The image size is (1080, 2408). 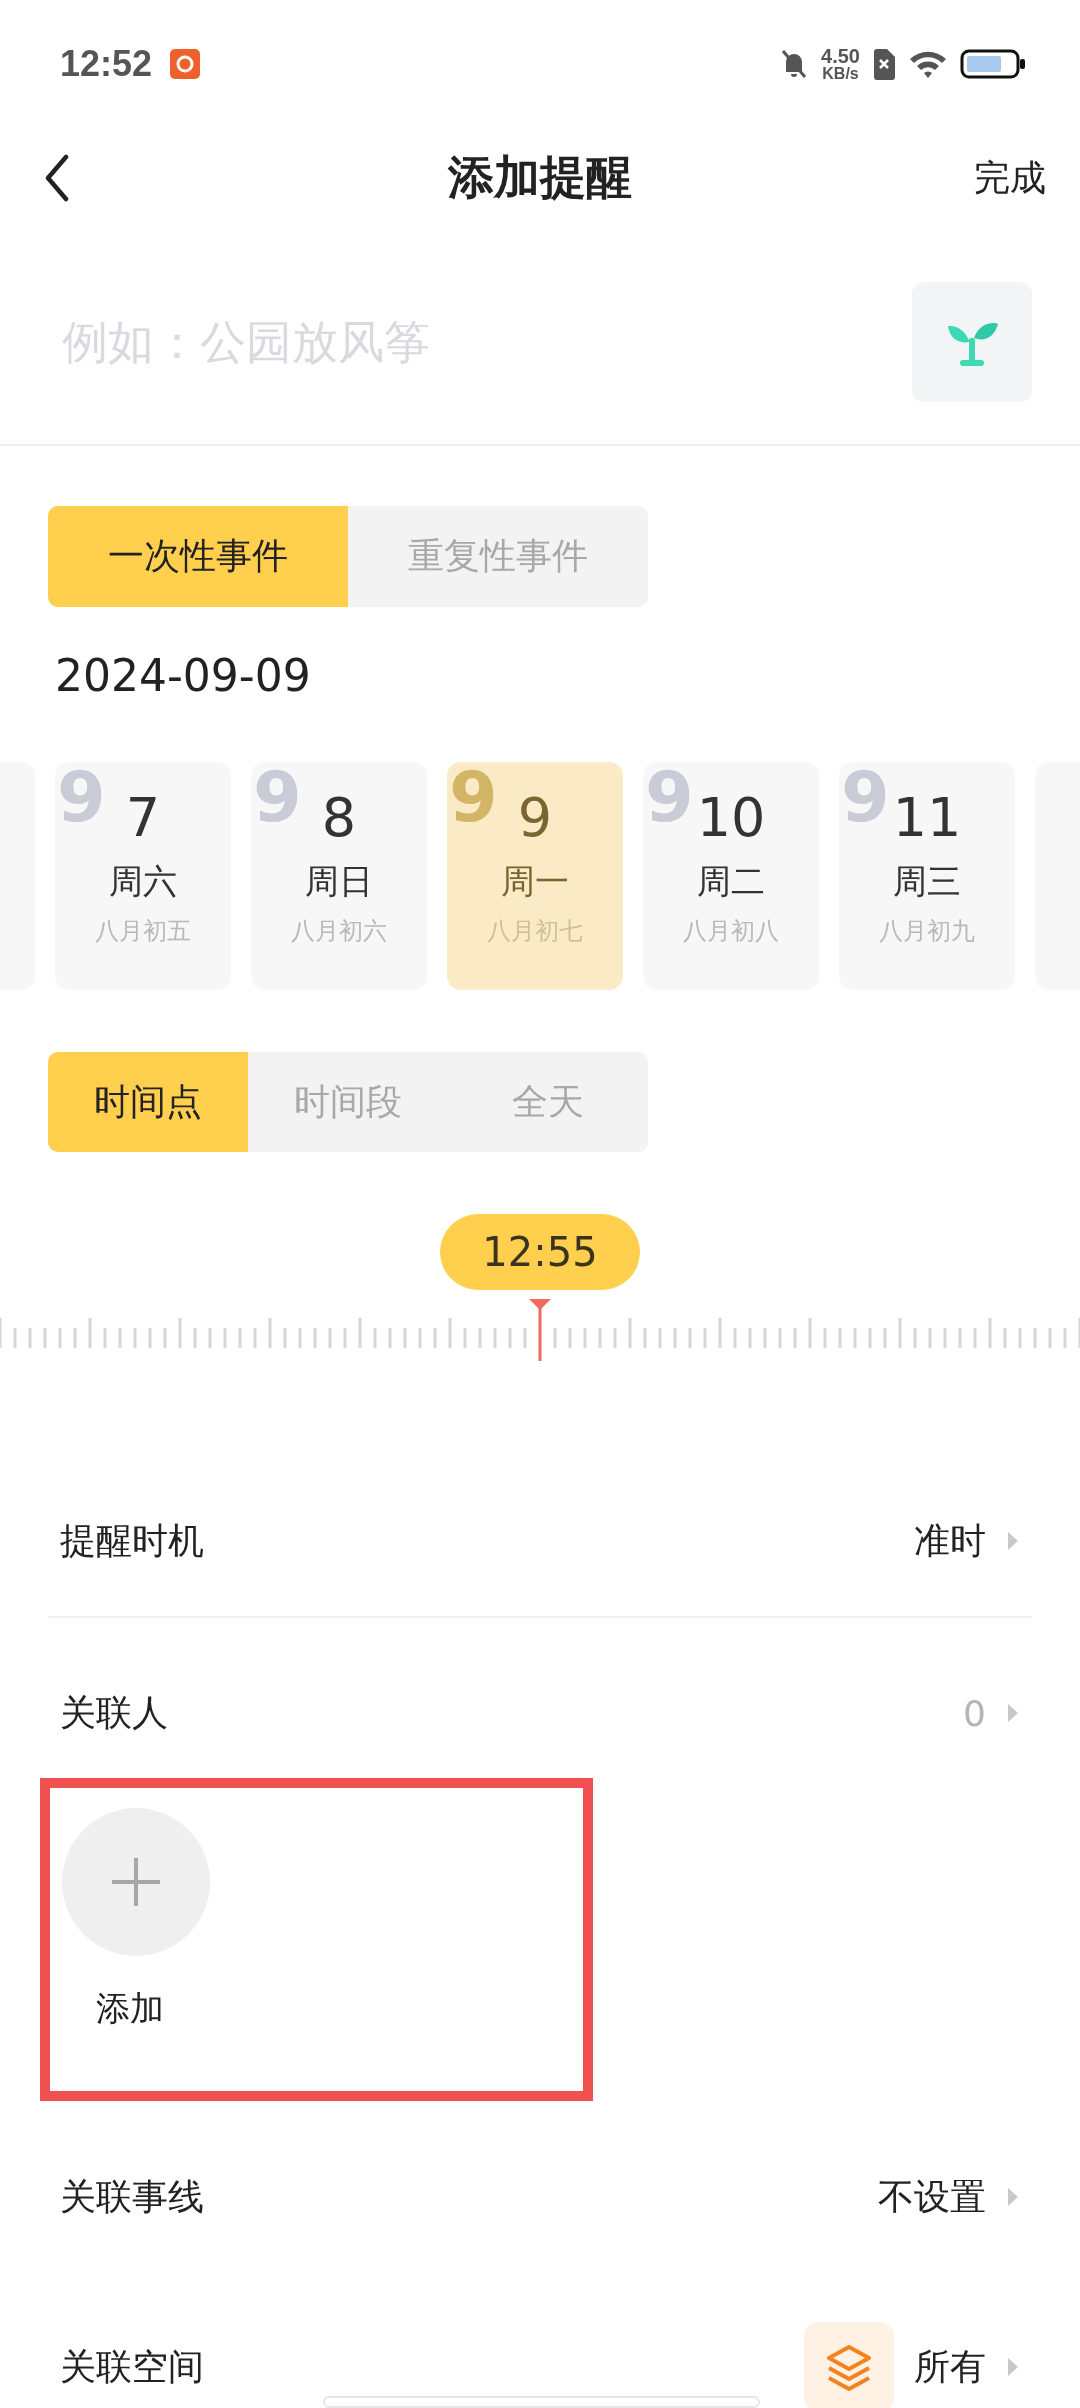 I want to click on status-time: 12:52, so click(x=106, y=64).